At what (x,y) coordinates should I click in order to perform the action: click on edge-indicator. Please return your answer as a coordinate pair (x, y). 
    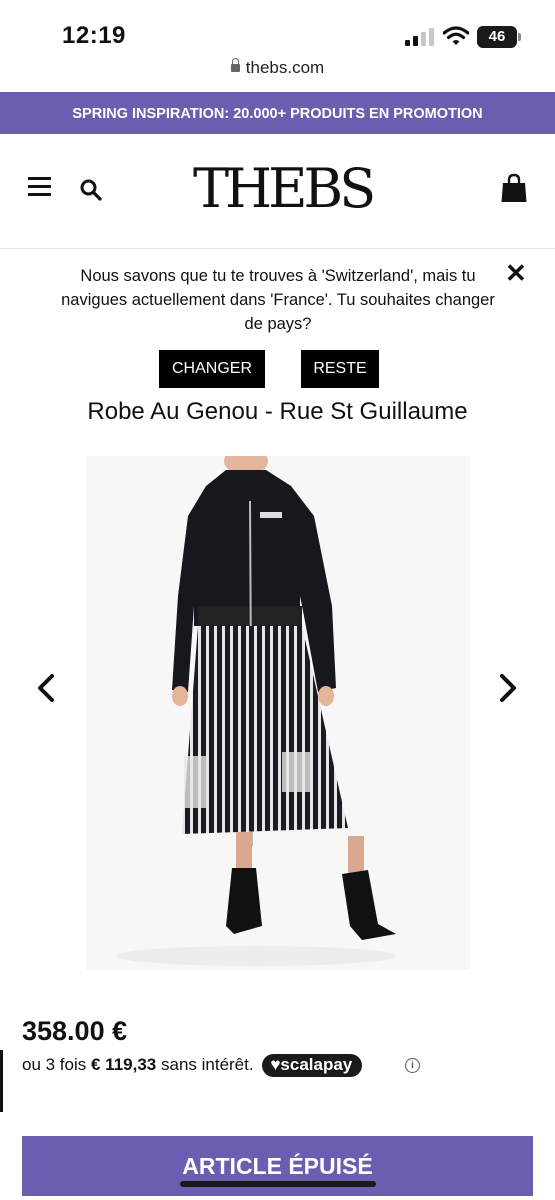
    Looking at the image, I should click on (1, 1081).